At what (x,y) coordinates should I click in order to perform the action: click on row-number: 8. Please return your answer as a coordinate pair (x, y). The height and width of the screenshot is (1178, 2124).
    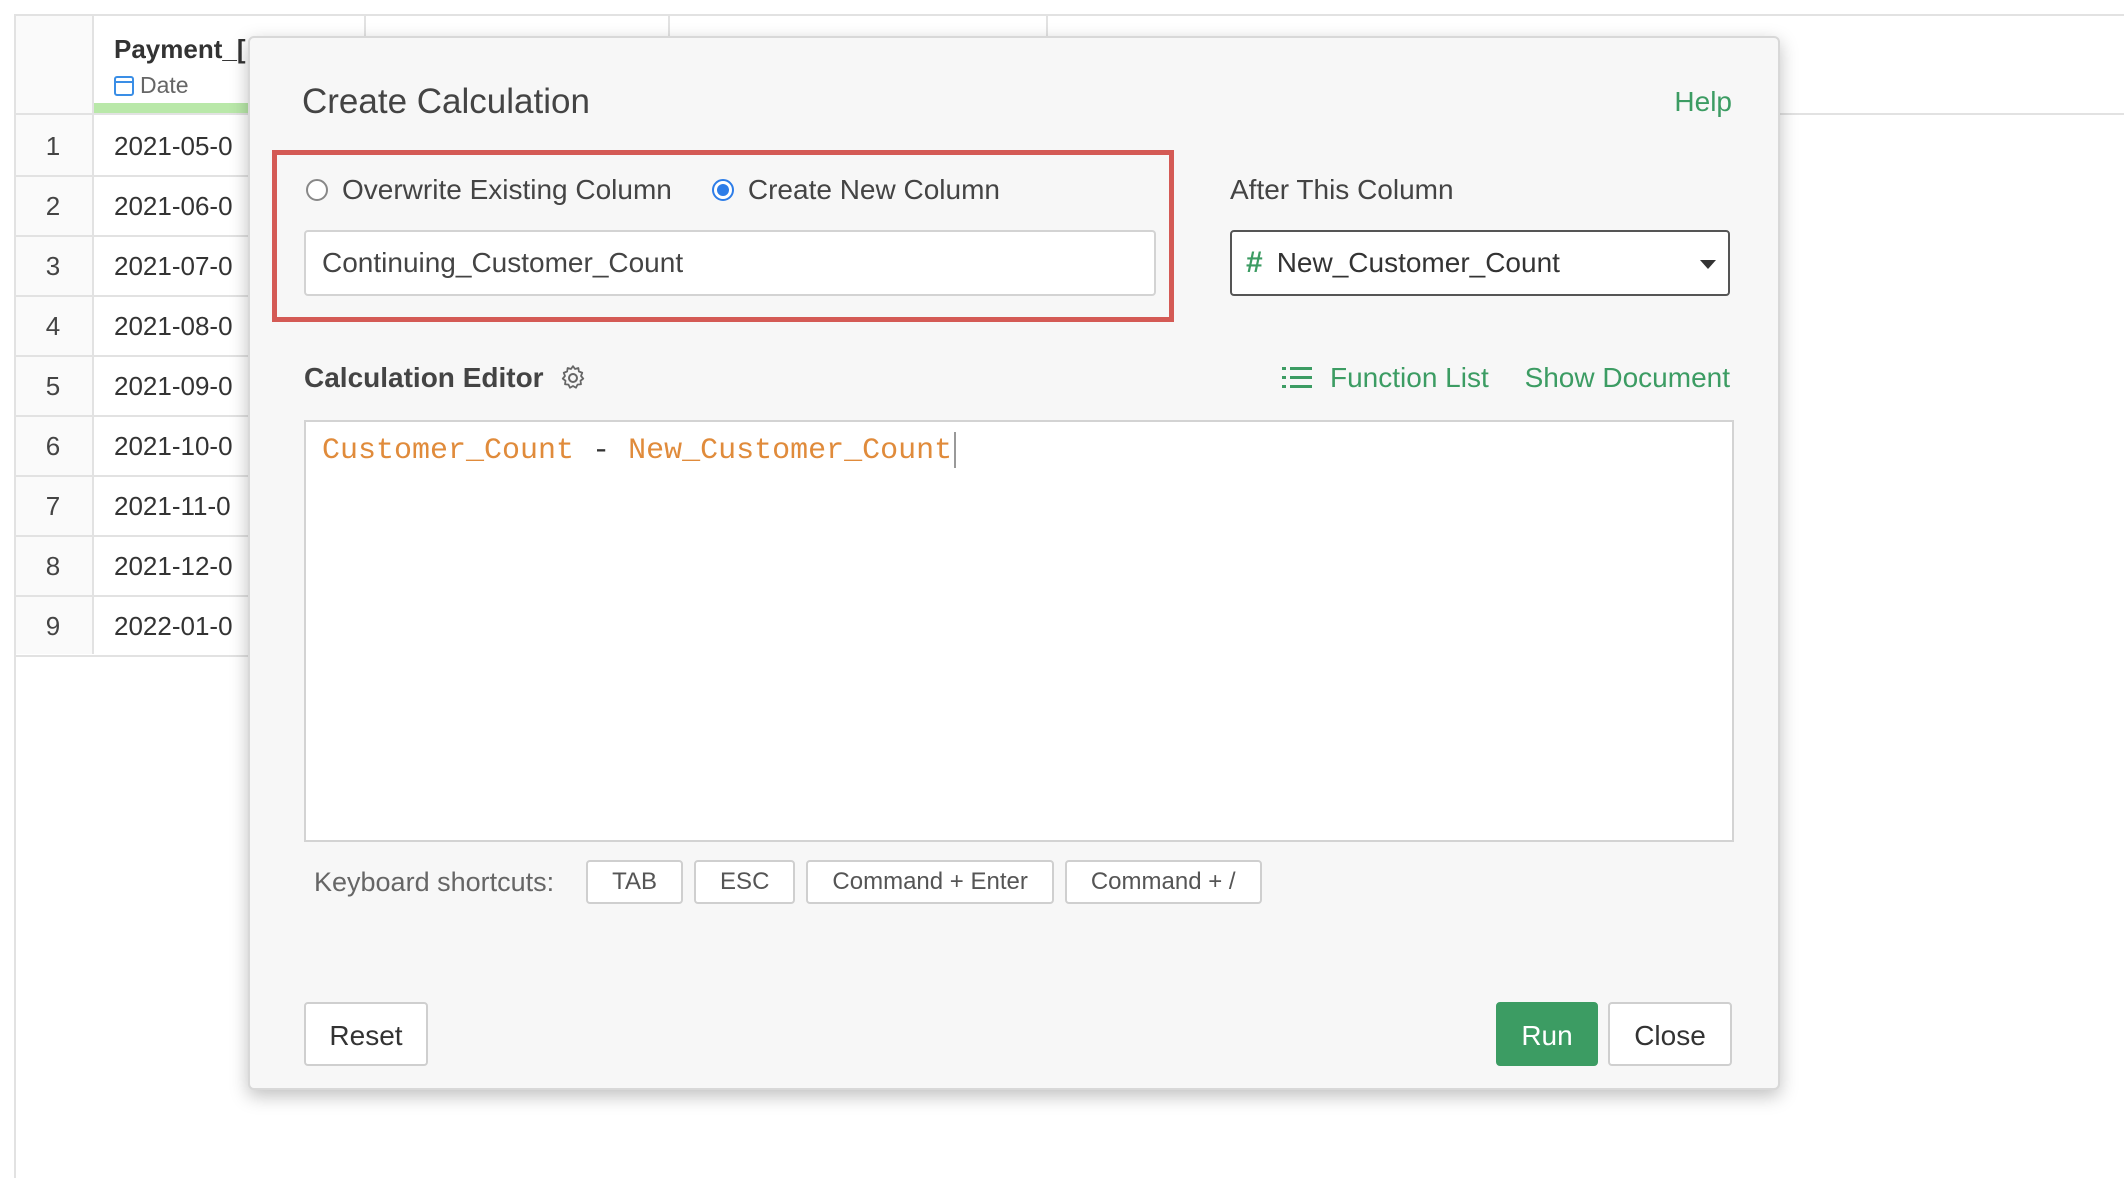
    Looking at the image, I should click on (53, 566).